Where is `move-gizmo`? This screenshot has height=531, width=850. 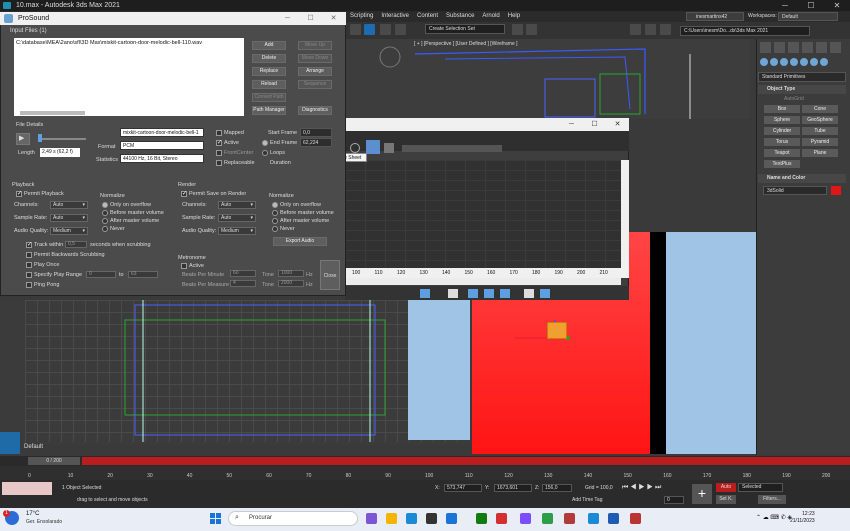 move-gizmo is located at coordinates (545, 333).